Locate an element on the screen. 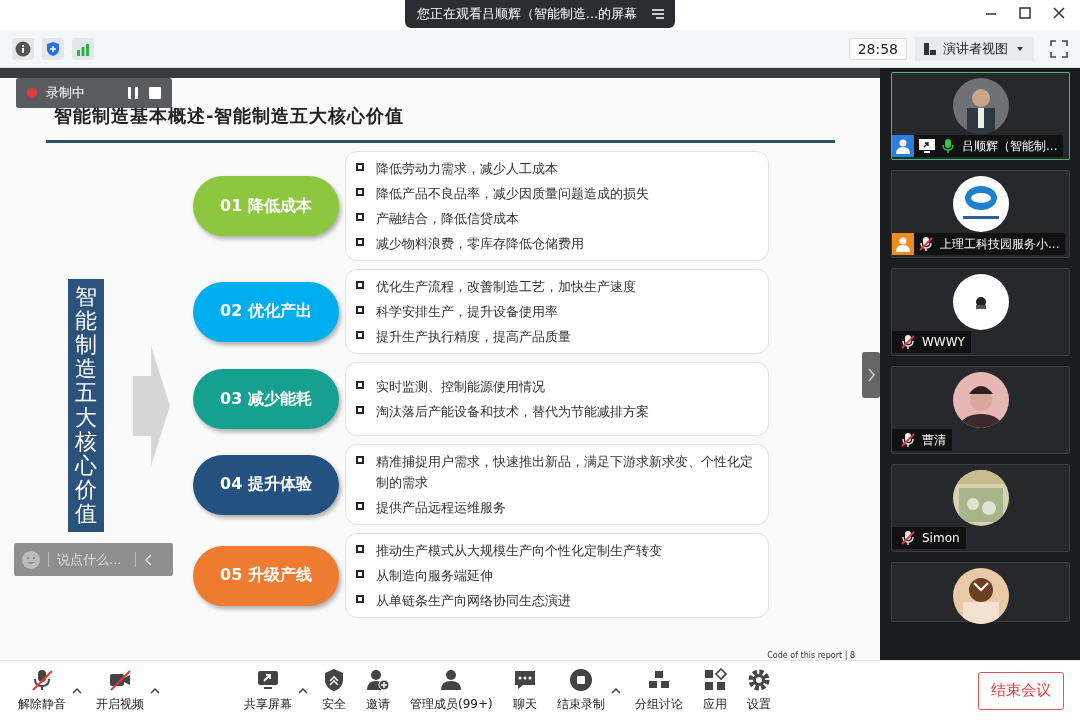 Image resolution: width=1080 pixels, height=720 pixels. chat-icon is located at coordinates (524, 680).